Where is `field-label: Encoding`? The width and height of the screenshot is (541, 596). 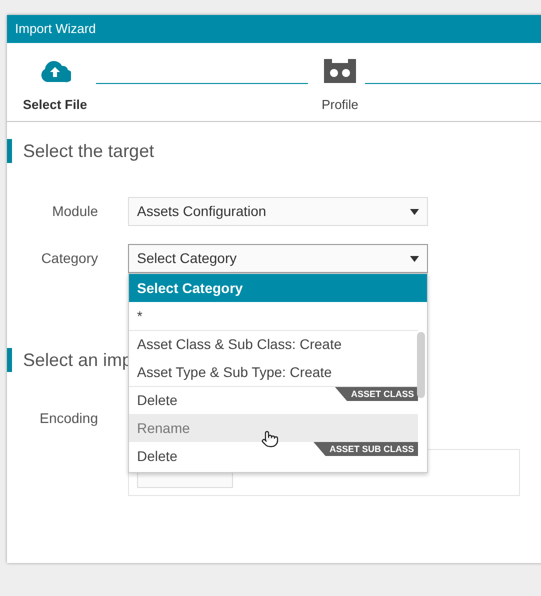 field-label: Encoding is located at coordinates (68, 418).